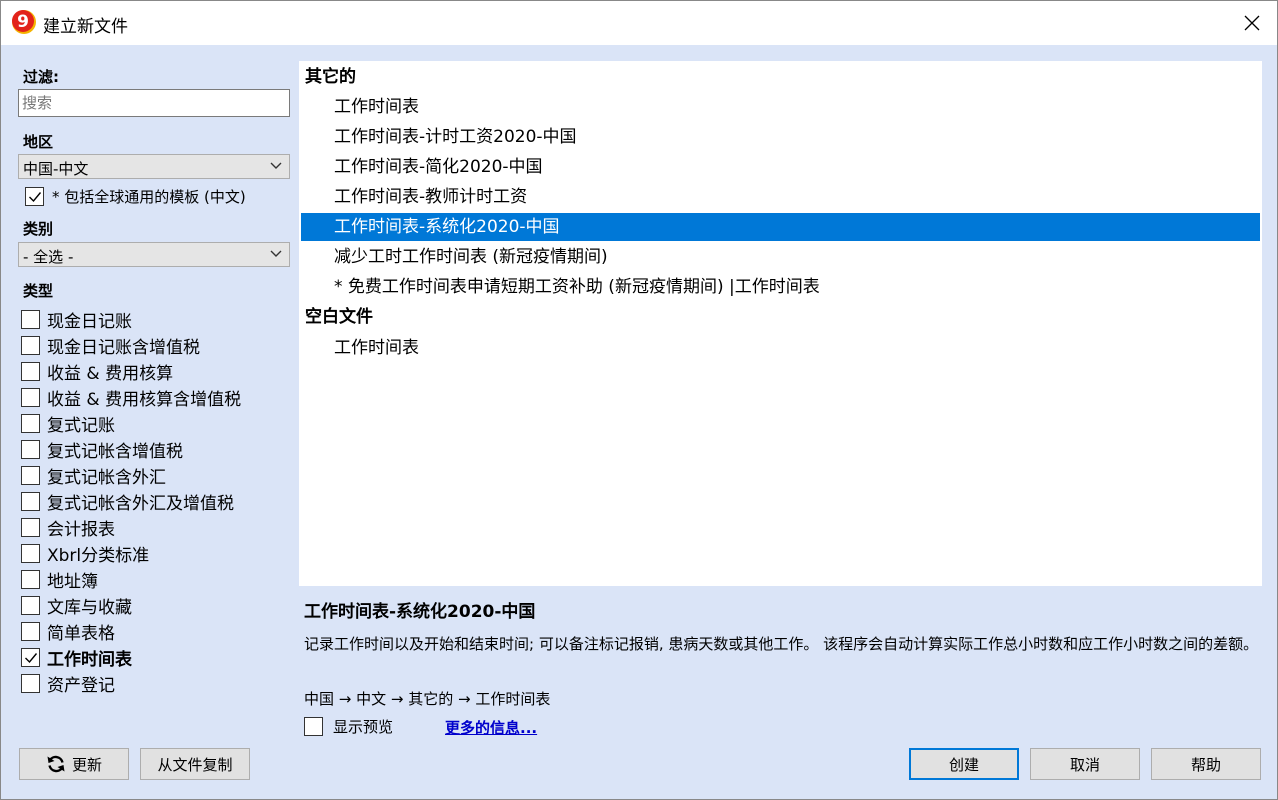 Image resolution: width=1278 pixels, height=800 pixels. I want to click on svg-text: 9, so click(23, 22).